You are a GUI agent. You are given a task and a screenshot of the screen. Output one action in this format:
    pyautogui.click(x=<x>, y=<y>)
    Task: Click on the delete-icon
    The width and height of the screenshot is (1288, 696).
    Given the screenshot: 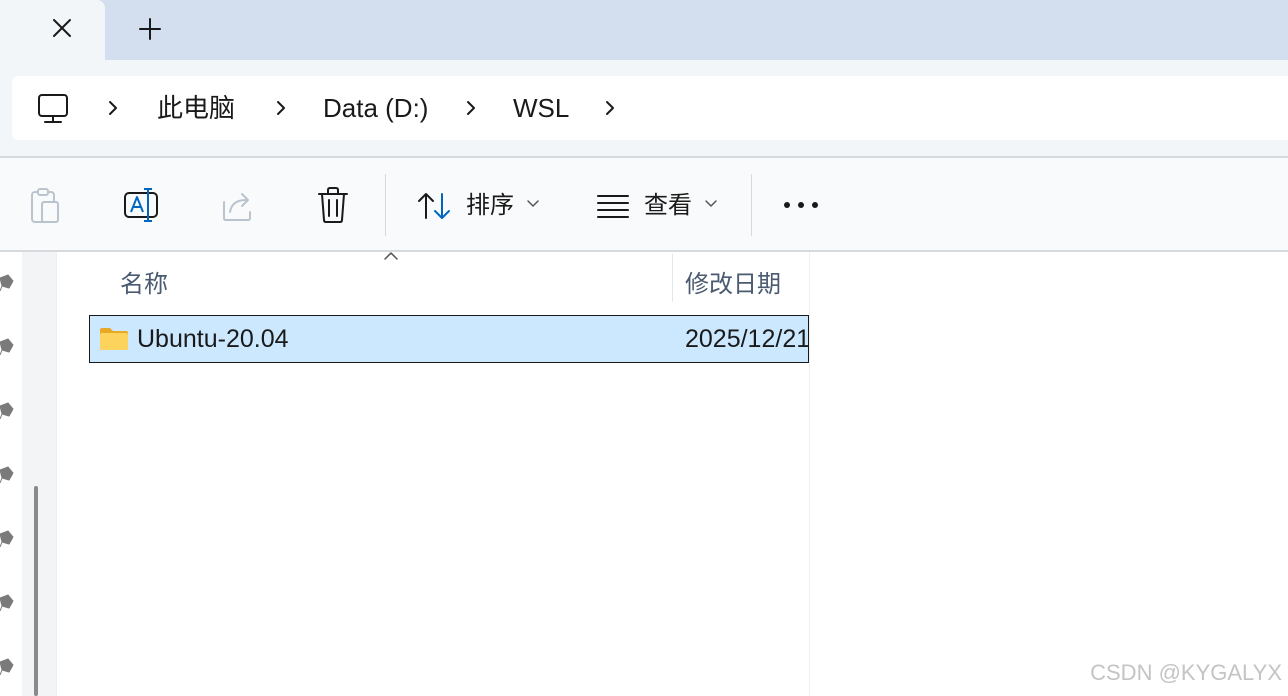 What is the action you would take?
    pyautogui.click(x=333, y=205)
    